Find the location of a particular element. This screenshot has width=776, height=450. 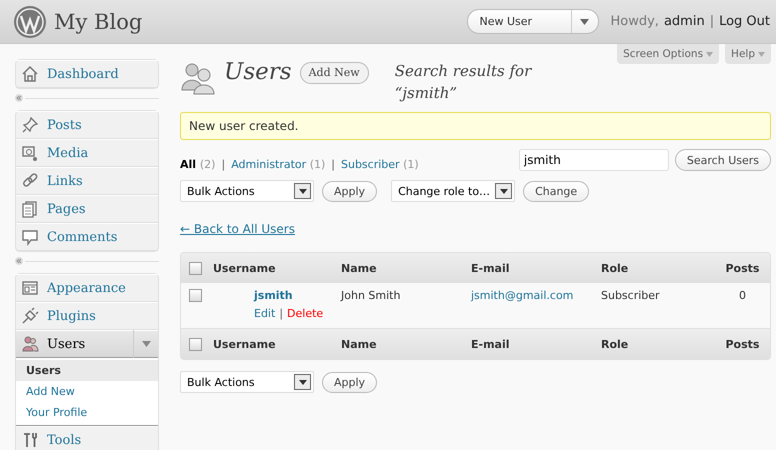

email-link: jsmith@gmail.com is located at coordinates (536, 295).